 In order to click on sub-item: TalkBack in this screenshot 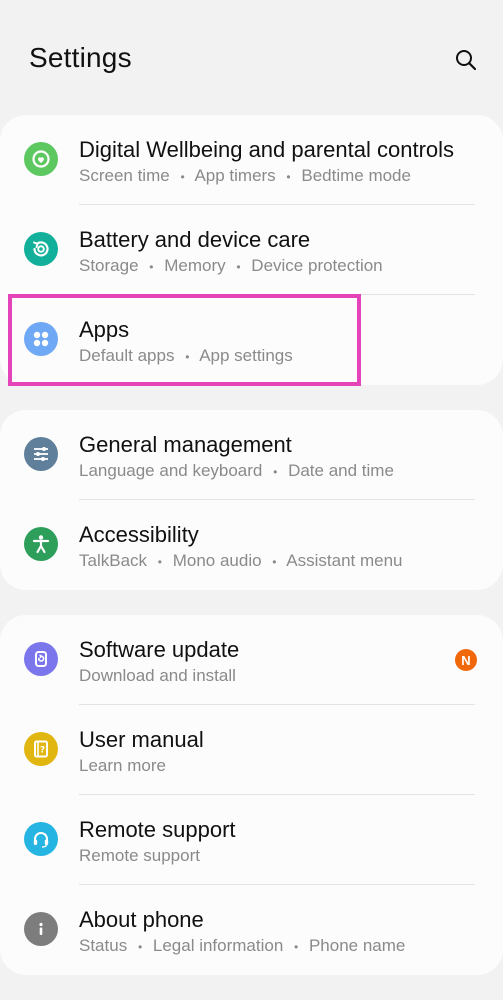, I will do `click(113, 560)`.